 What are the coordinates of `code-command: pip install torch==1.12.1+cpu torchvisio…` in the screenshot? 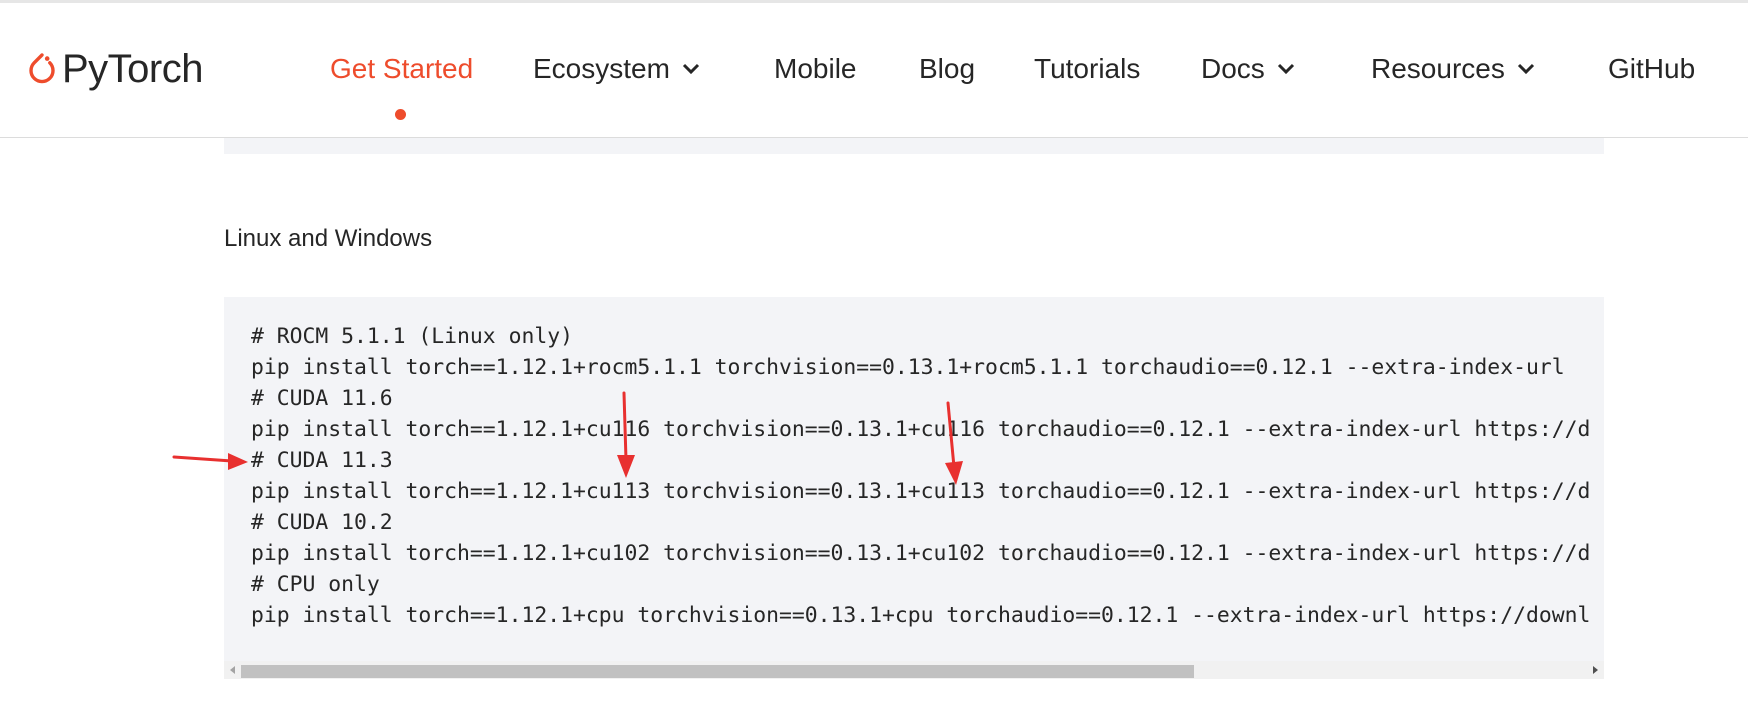 It's located at (921, 615).